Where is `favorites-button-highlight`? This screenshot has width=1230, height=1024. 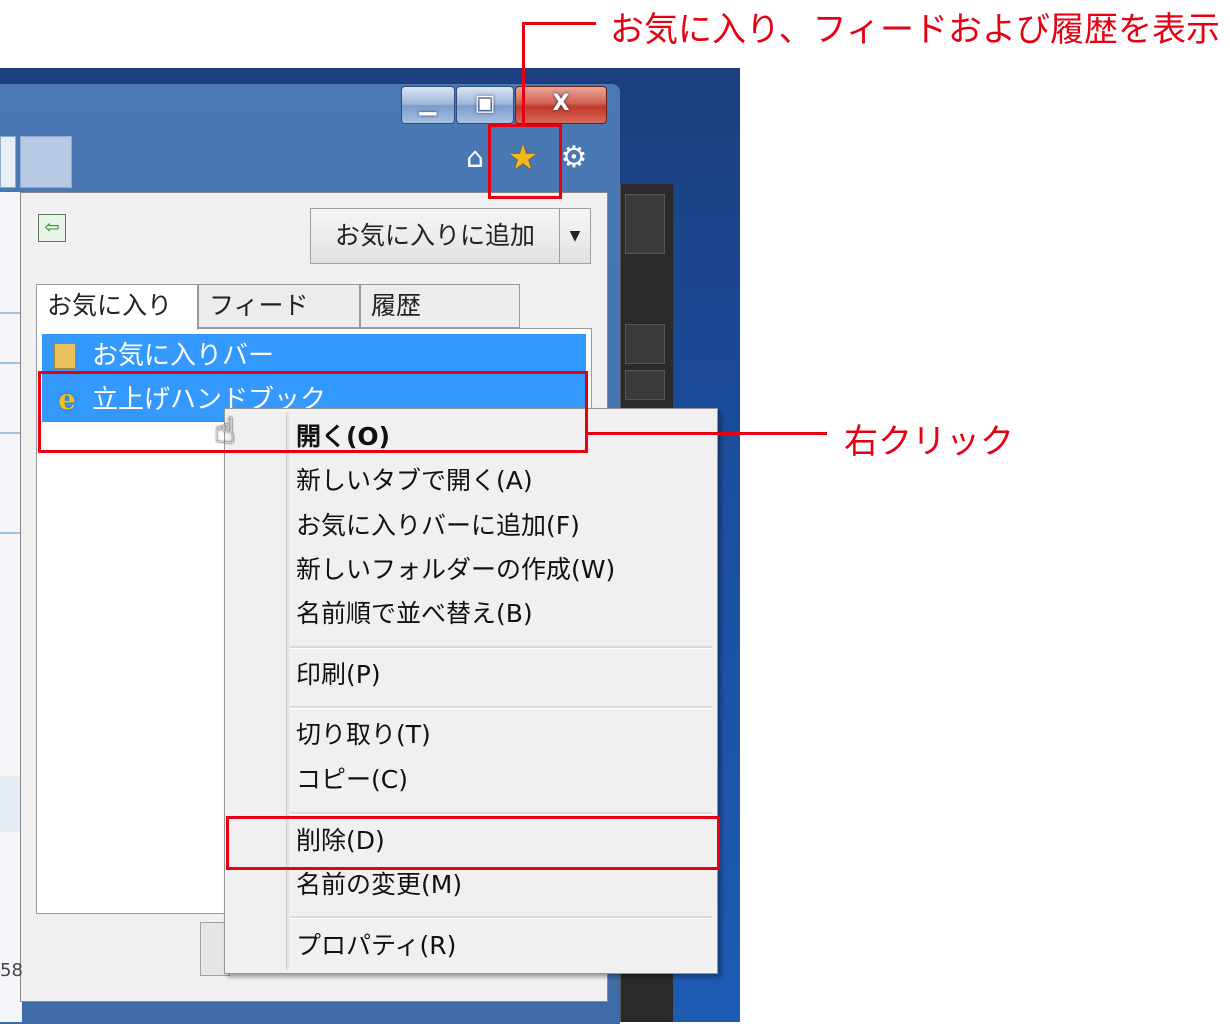 favorites-button-highlight is located at coordinates (525, 161).